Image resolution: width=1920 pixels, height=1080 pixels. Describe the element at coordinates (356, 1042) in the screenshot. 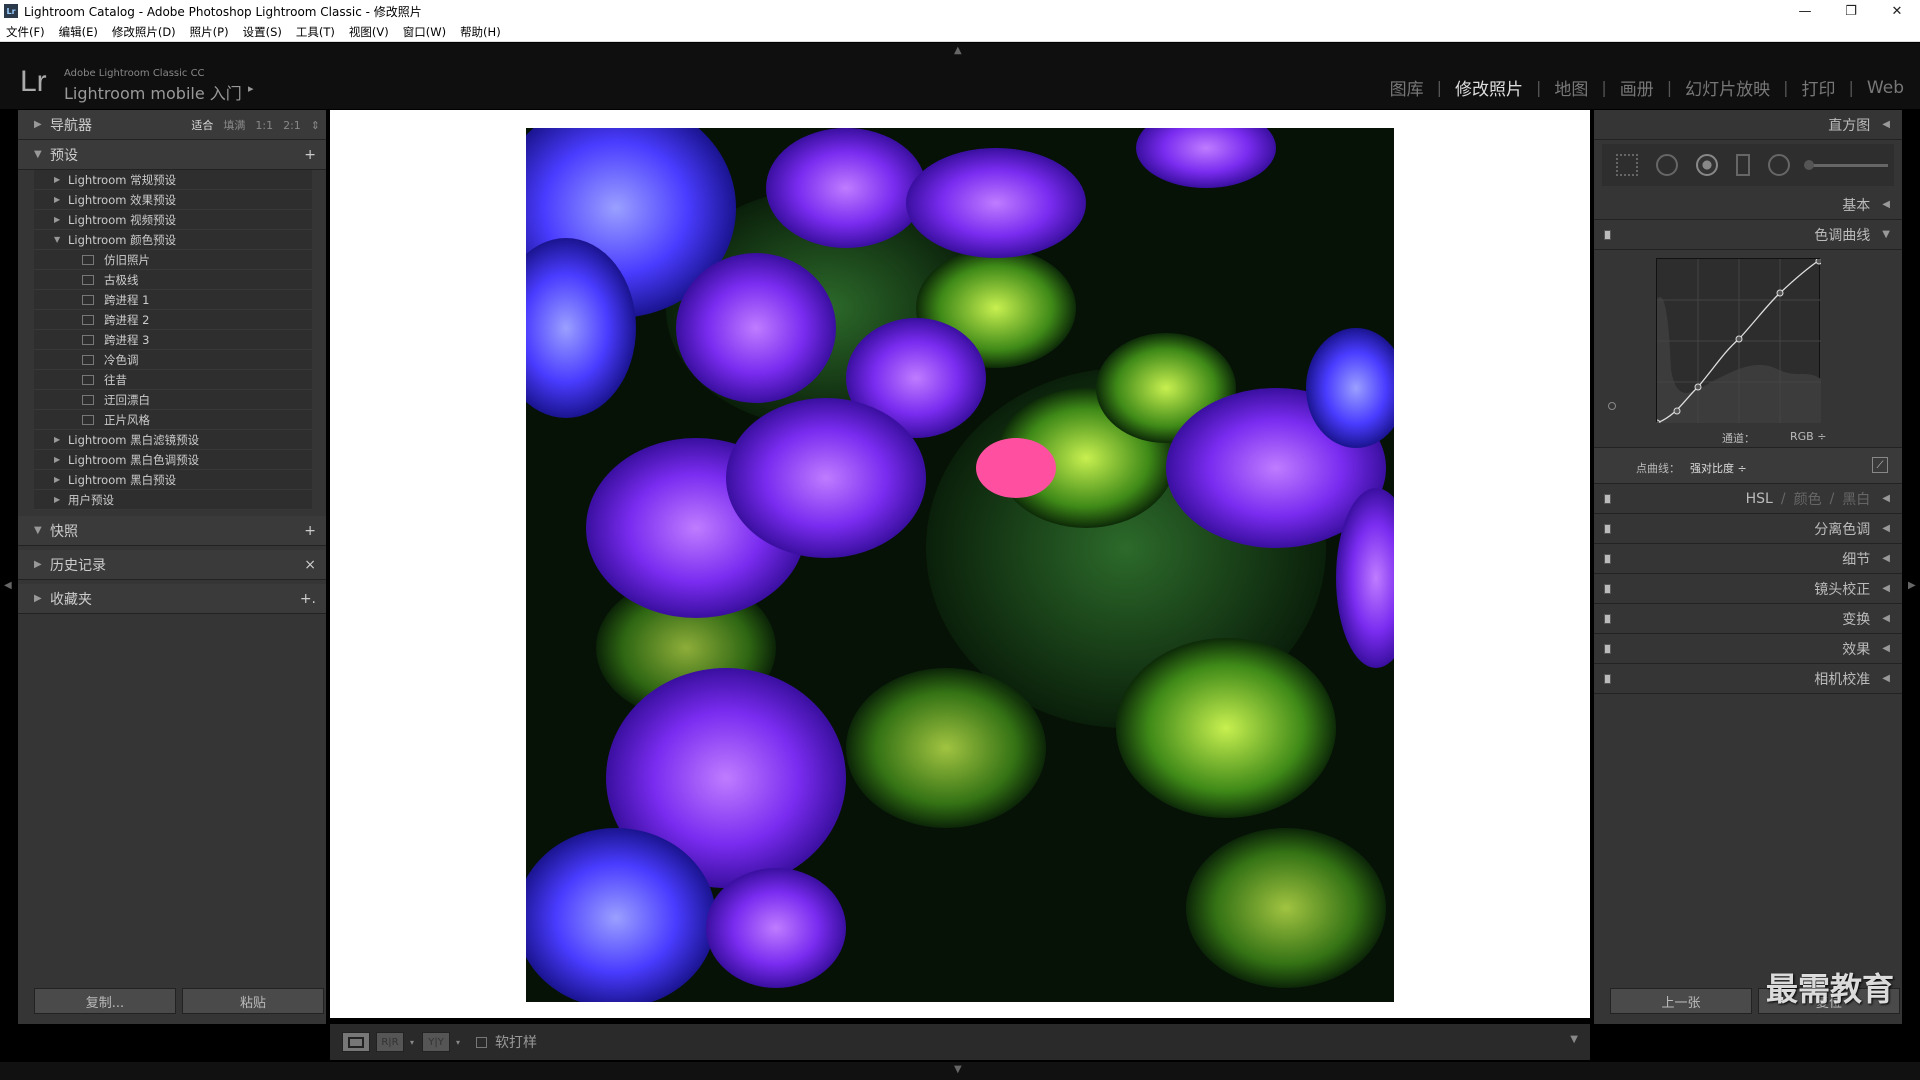

I see `loupe-view-button` at that location.